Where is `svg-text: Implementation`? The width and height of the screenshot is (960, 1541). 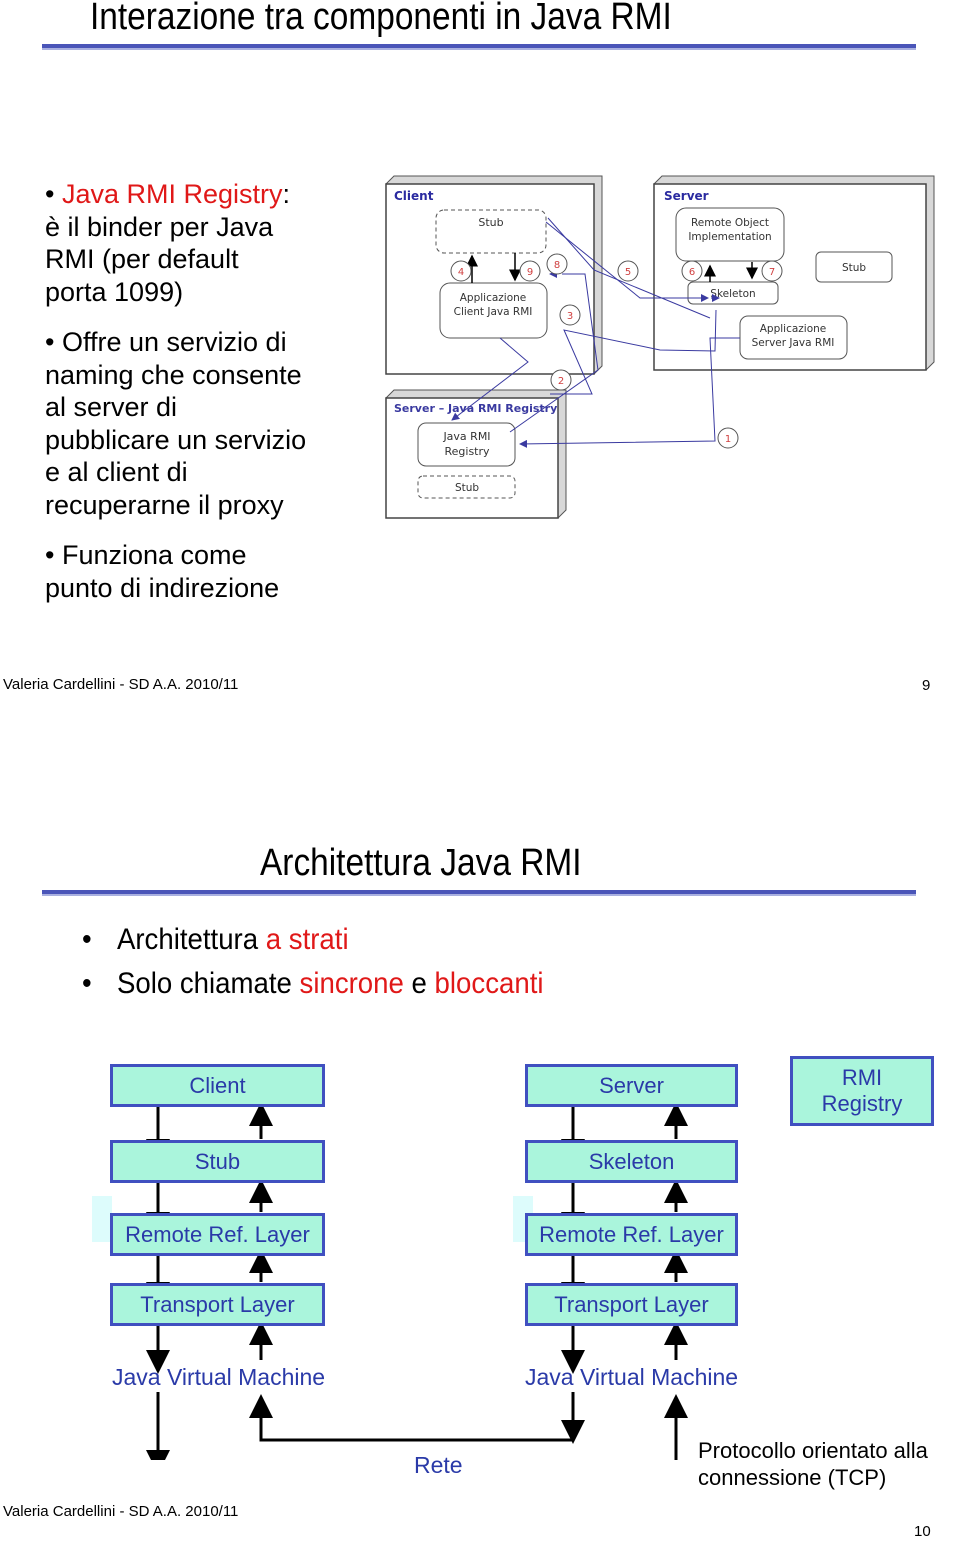
svg-text: Implementation is located at coordinates (729, 237).